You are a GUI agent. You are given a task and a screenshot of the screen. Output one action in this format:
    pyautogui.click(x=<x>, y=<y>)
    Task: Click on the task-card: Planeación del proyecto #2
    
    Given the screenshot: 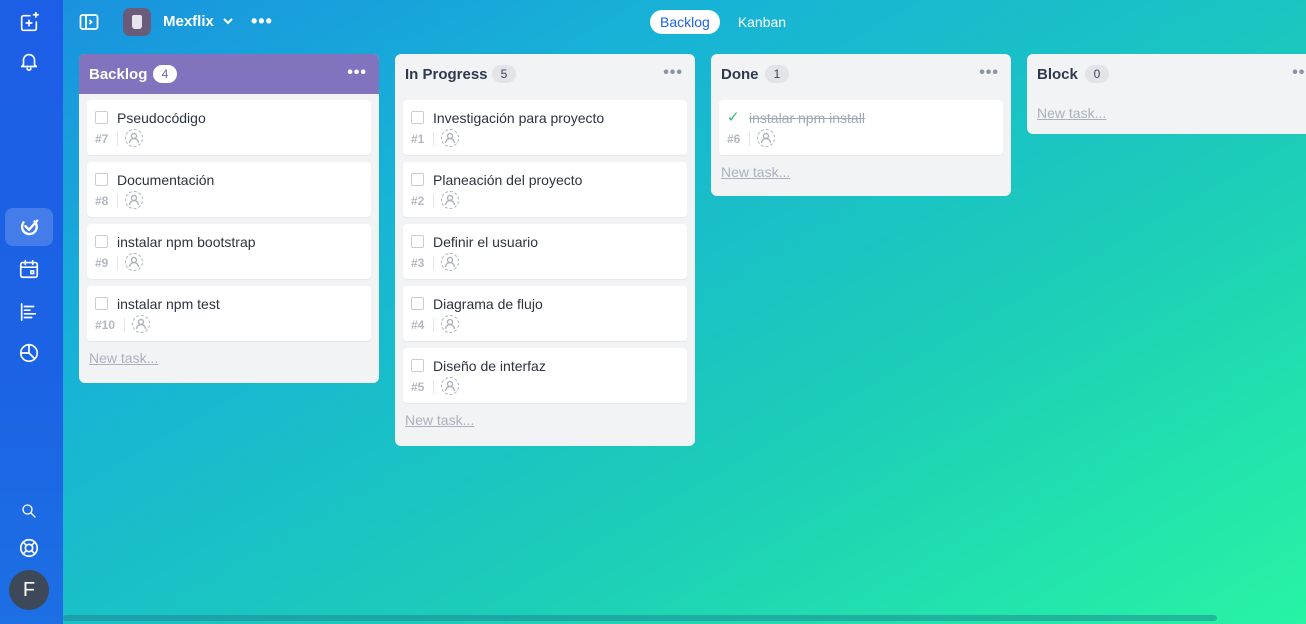 What is the action you would take?
    pyautogui.click(x=545, y=189)
    